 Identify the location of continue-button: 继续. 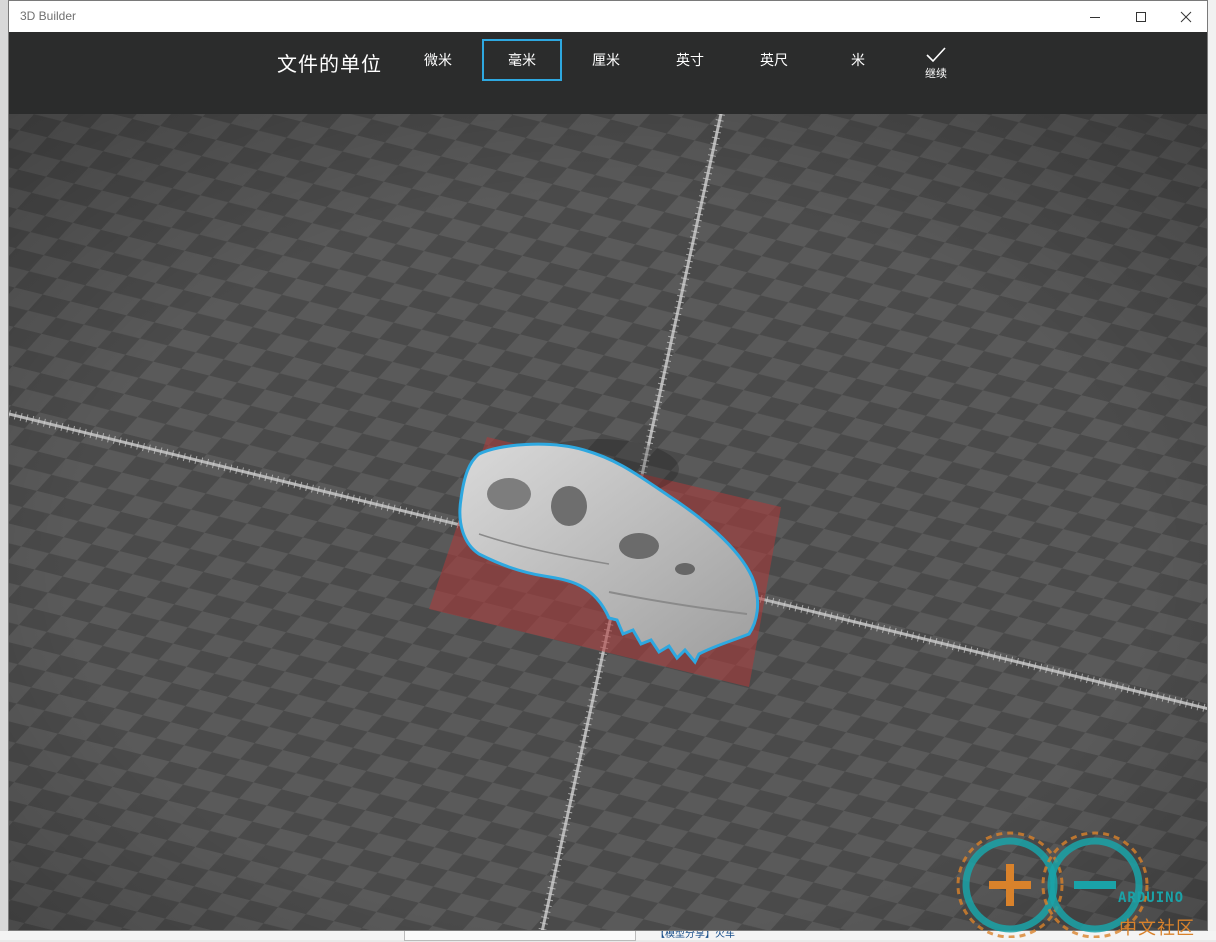
(936, 68).